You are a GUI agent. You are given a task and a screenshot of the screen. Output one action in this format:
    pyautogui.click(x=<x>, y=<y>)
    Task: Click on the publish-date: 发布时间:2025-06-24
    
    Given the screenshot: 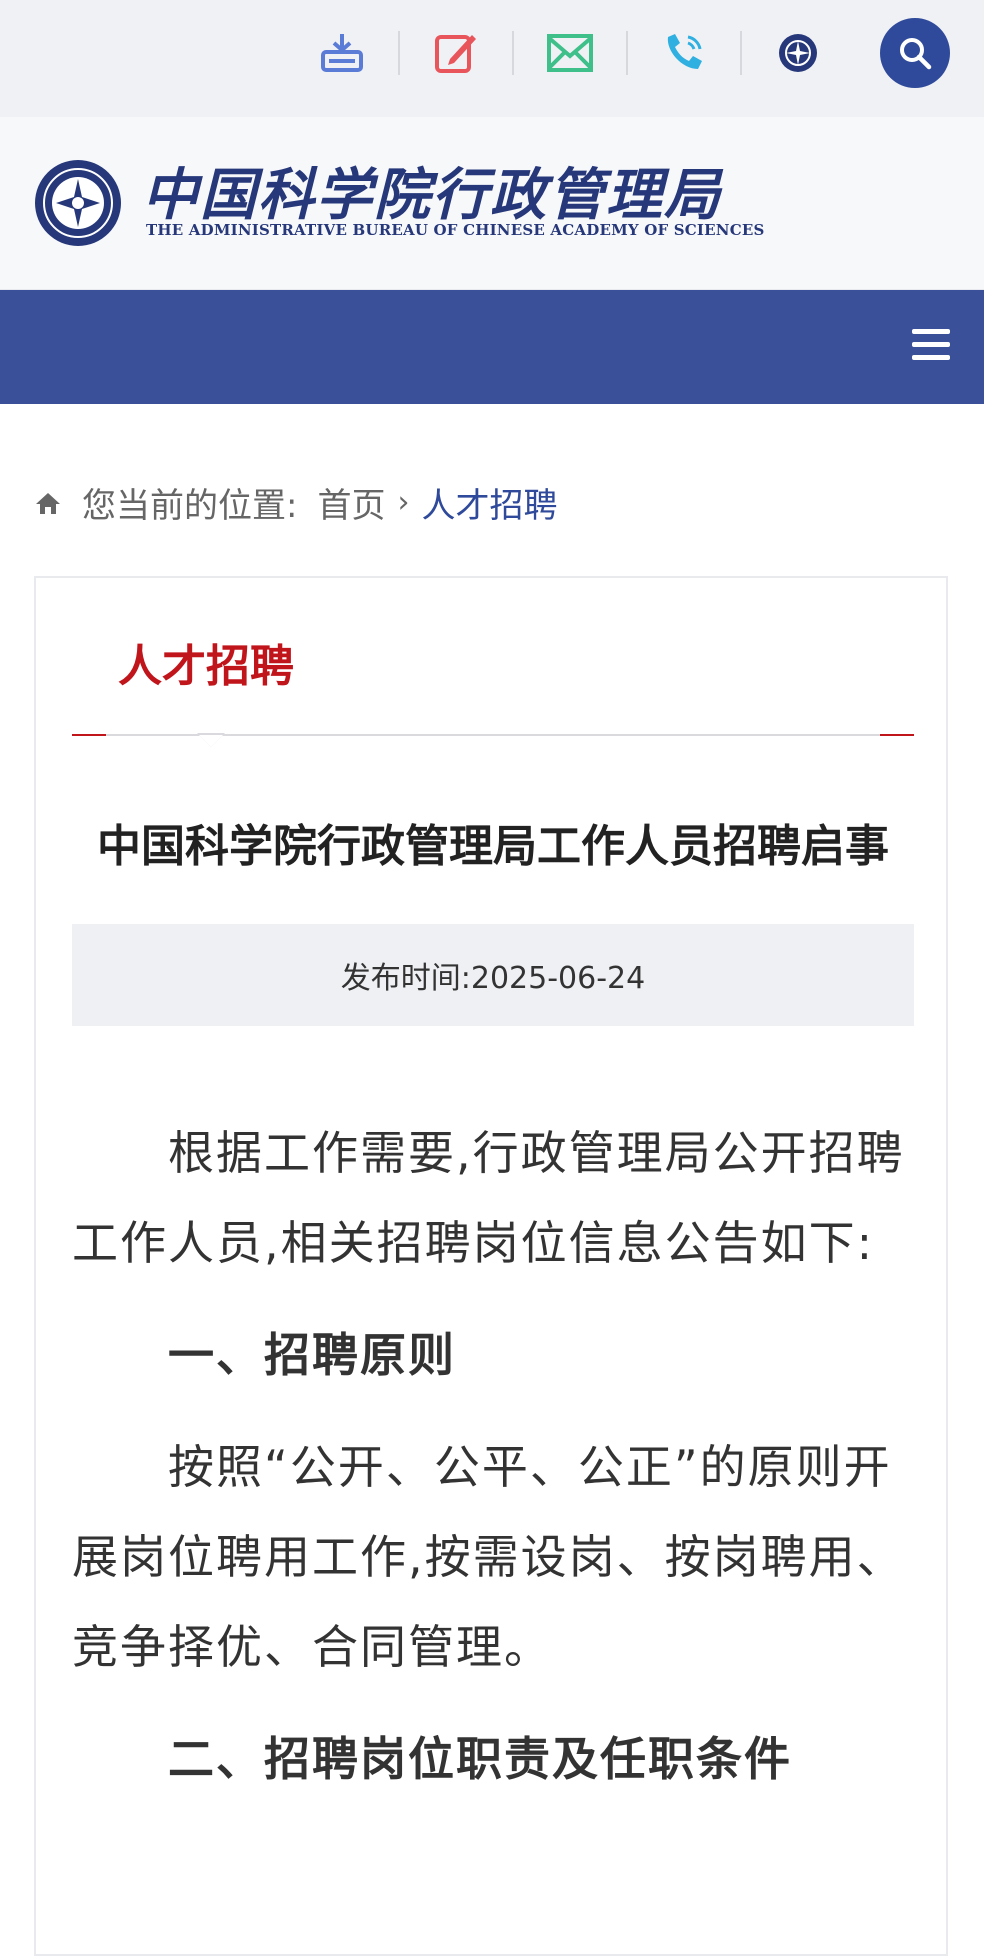 What is the action you would take?
    pyautogui.click(x=493, y=975)
    